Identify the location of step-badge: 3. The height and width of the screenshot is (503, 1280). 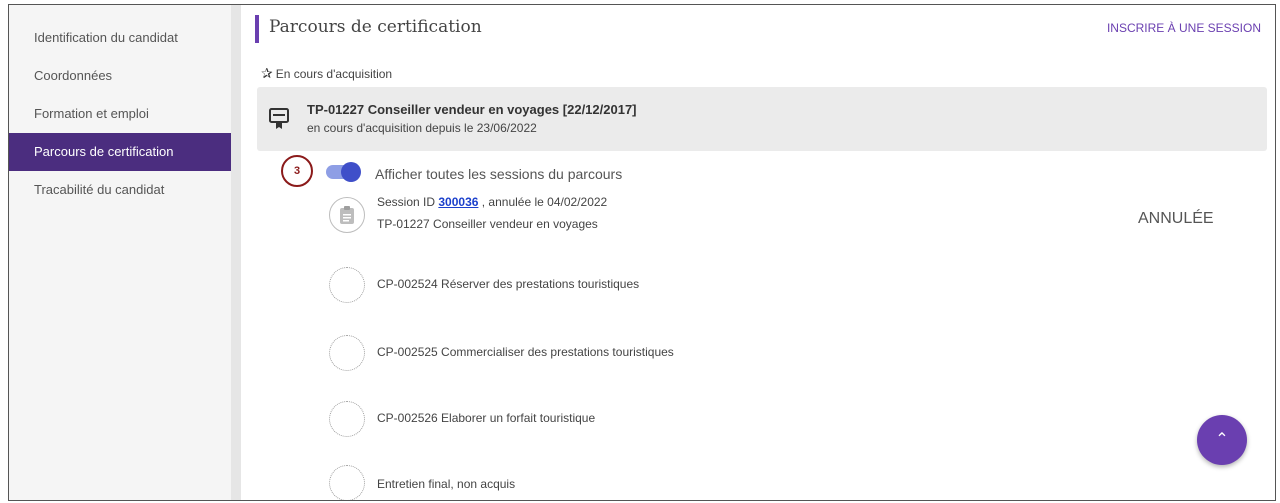
(297, 171).